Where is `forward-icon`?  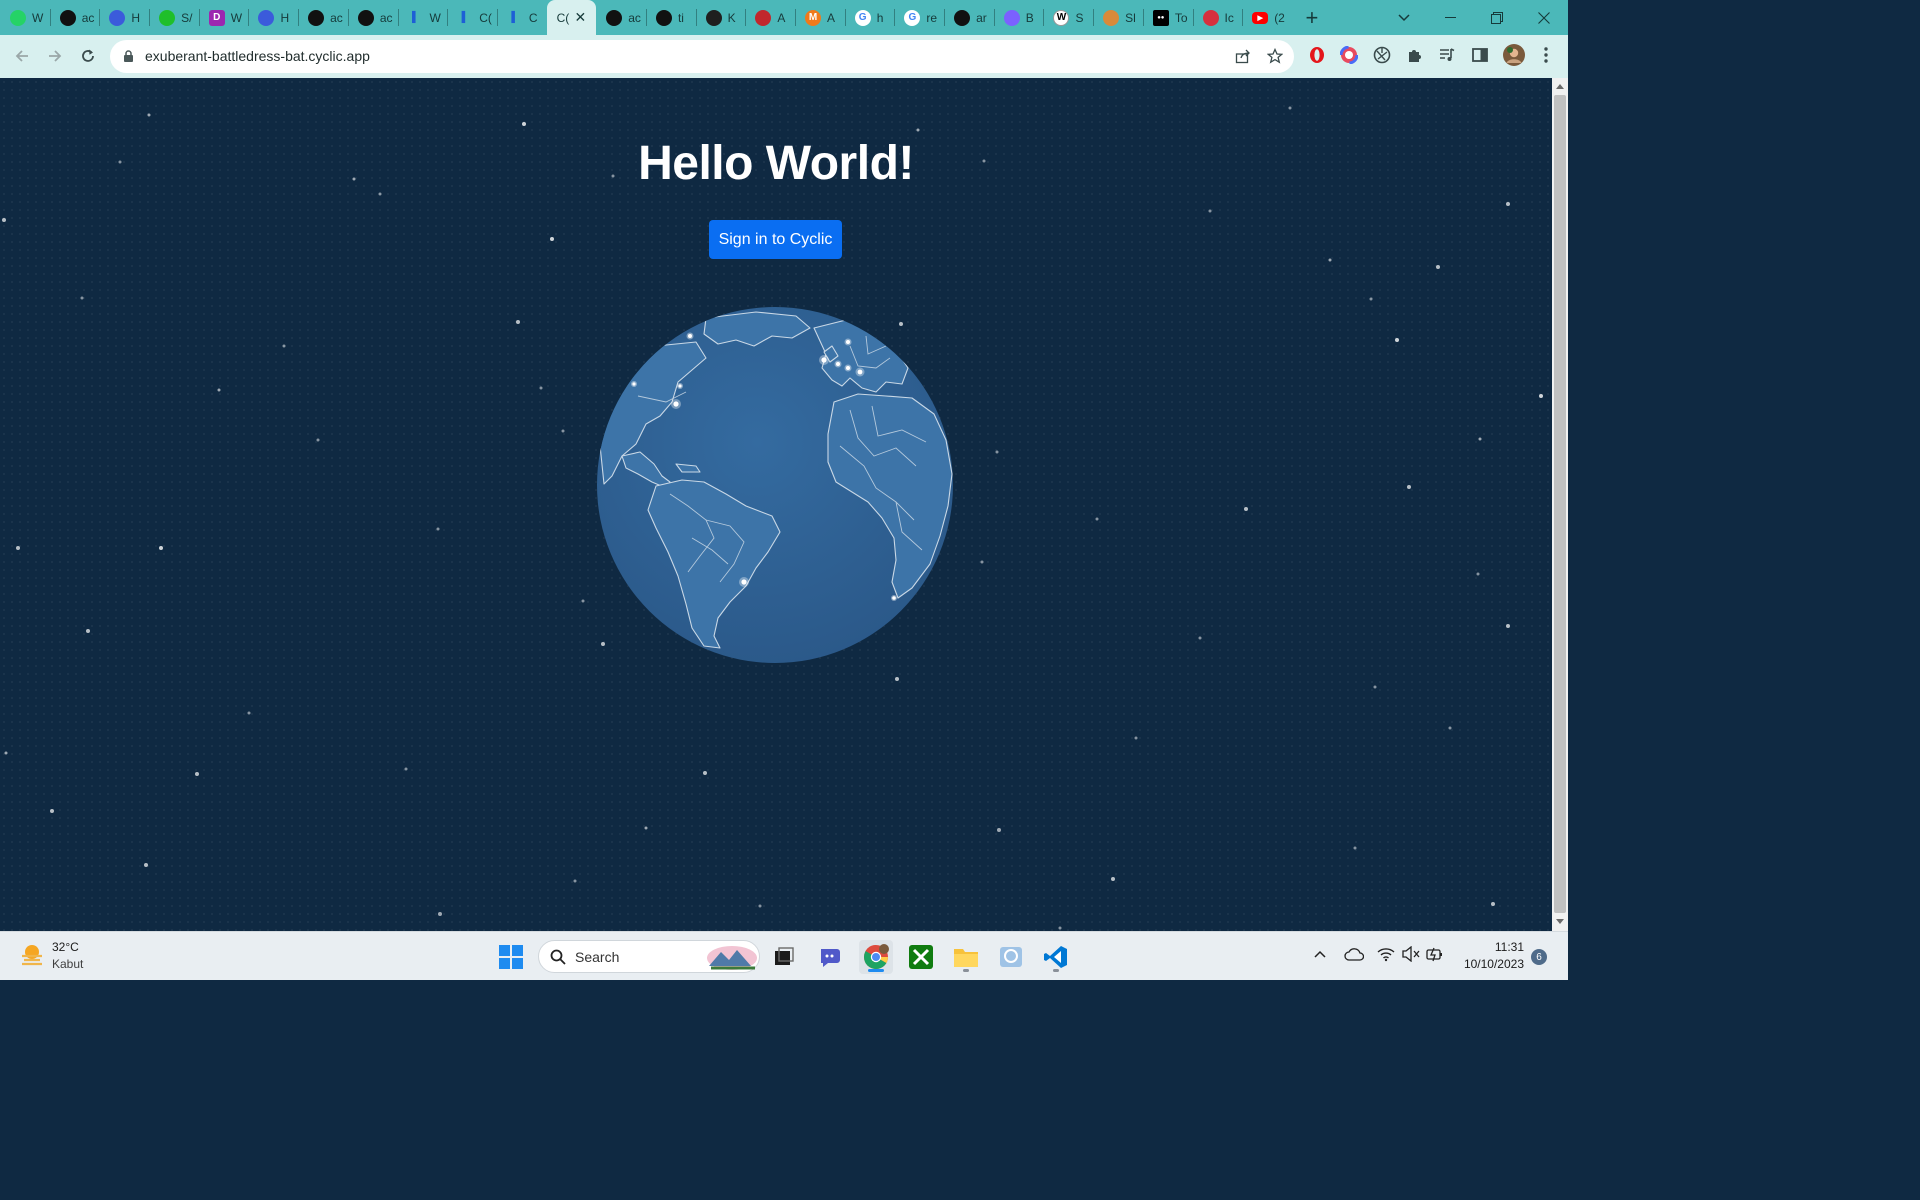
forward-icon is located at coordinates (55, 56).